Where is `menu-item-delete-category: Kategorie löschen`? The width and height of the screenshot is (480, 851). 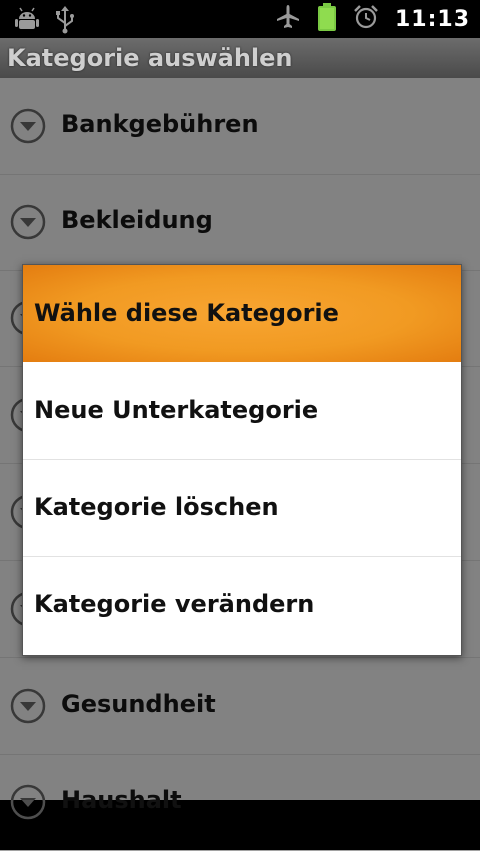 menu-item-delete-category: Kategorie löschen is located at coordinates (242, 508).